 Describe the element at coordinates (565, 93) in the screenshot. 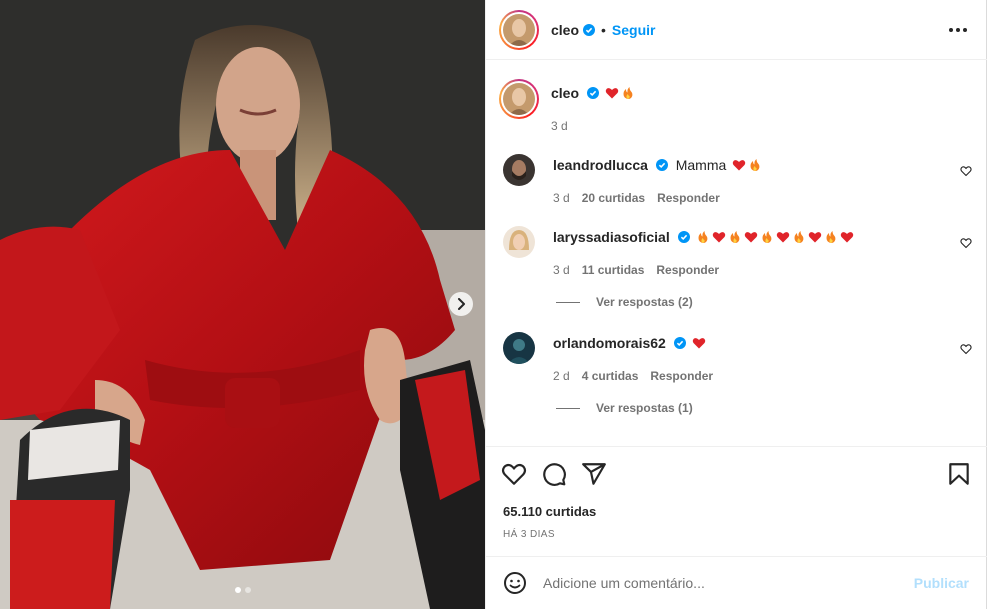

I see `caption-username: cleo` at that location.